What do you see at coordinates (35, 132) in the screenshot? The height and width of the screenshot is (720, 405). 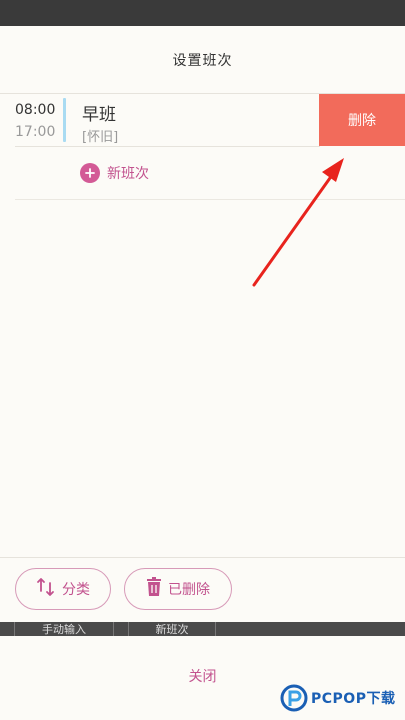 I see `shift-end-time: 17:00` at bounding box center [35, 132].